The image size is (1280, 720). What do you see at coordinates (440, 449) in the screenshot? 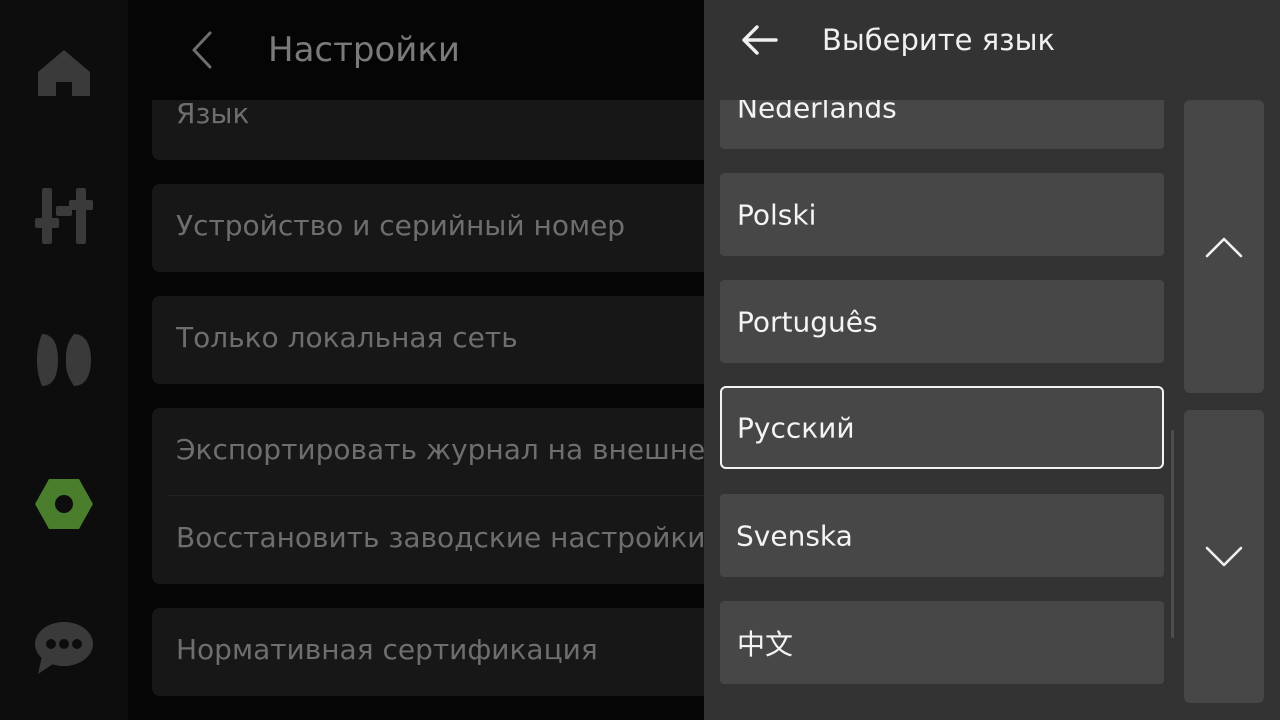
I see `settings-row-label: Экспортировать журнал на внешнее` at bounding box center [440, 449].